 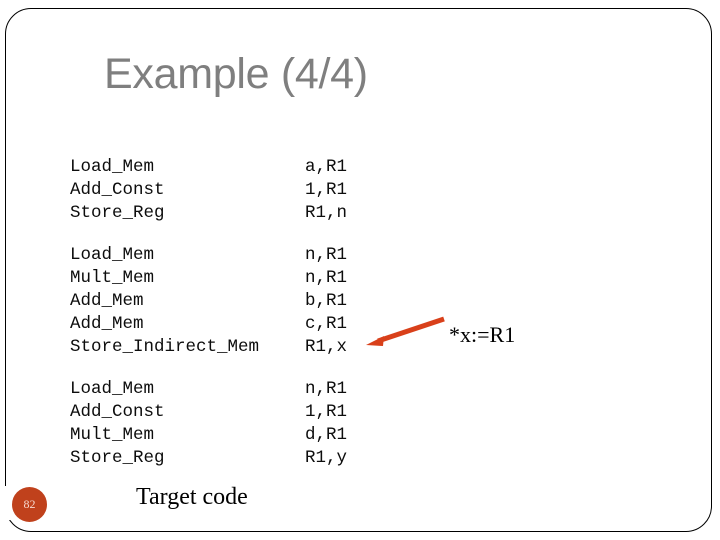 I want to click on code-args: d,R1, so click(x=326, y=435).